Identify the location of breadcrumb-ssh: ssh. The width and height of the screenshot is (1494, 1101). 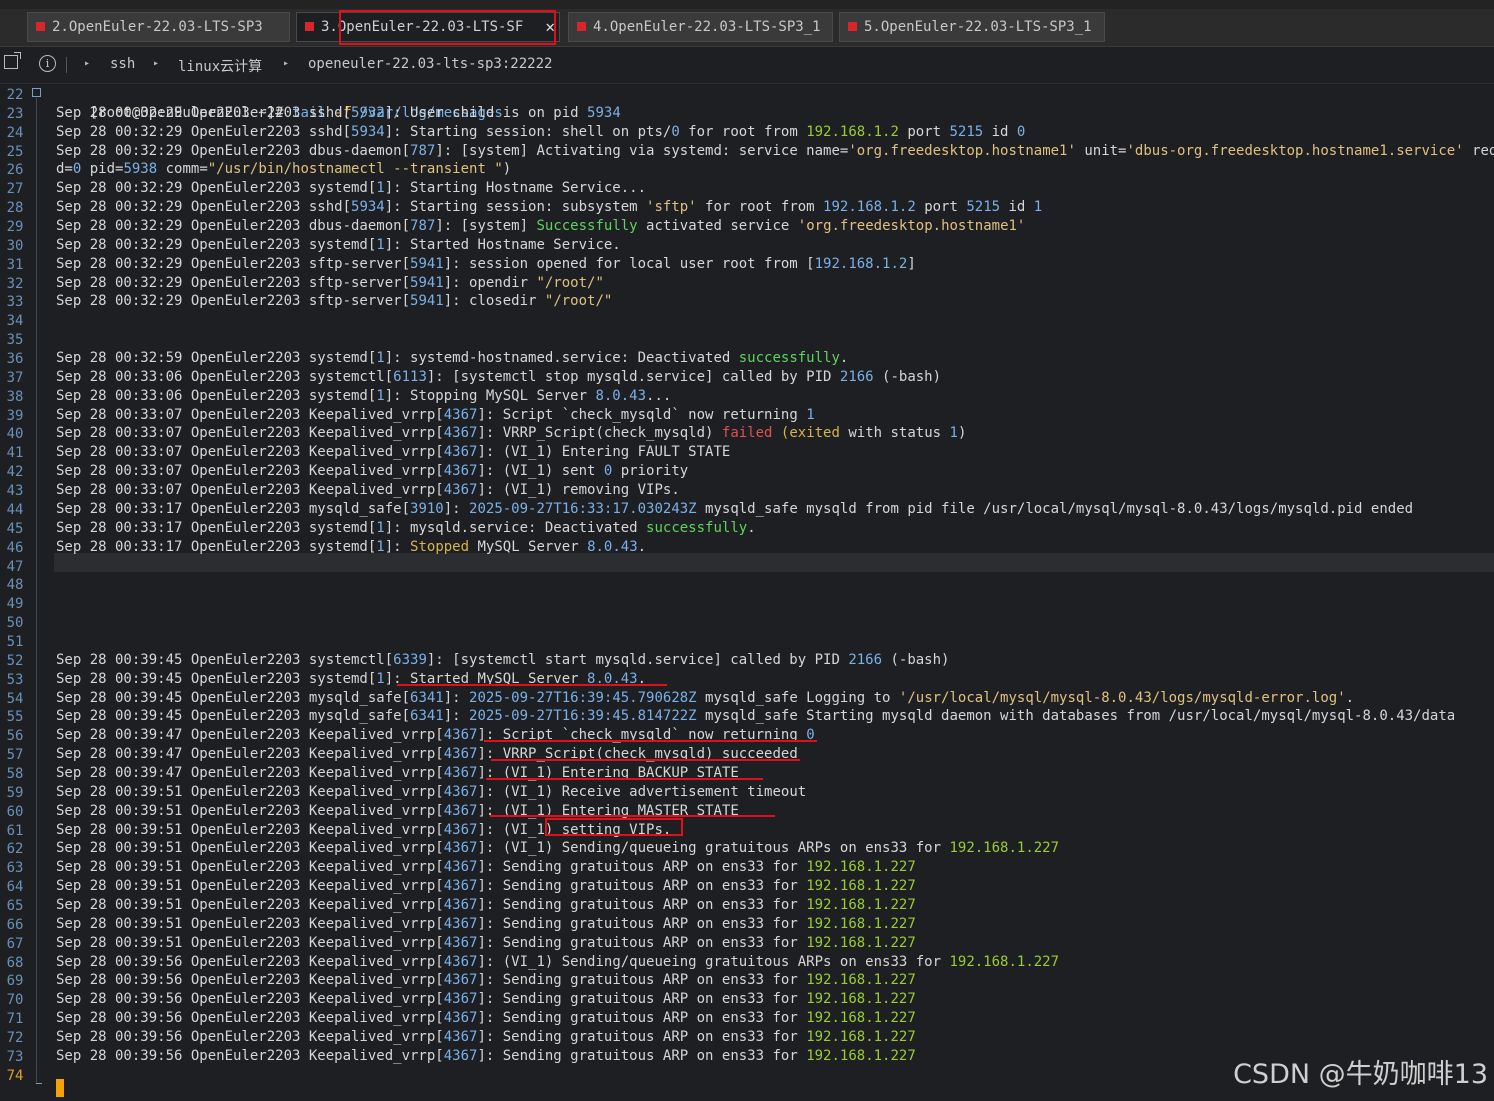
(122, 64).